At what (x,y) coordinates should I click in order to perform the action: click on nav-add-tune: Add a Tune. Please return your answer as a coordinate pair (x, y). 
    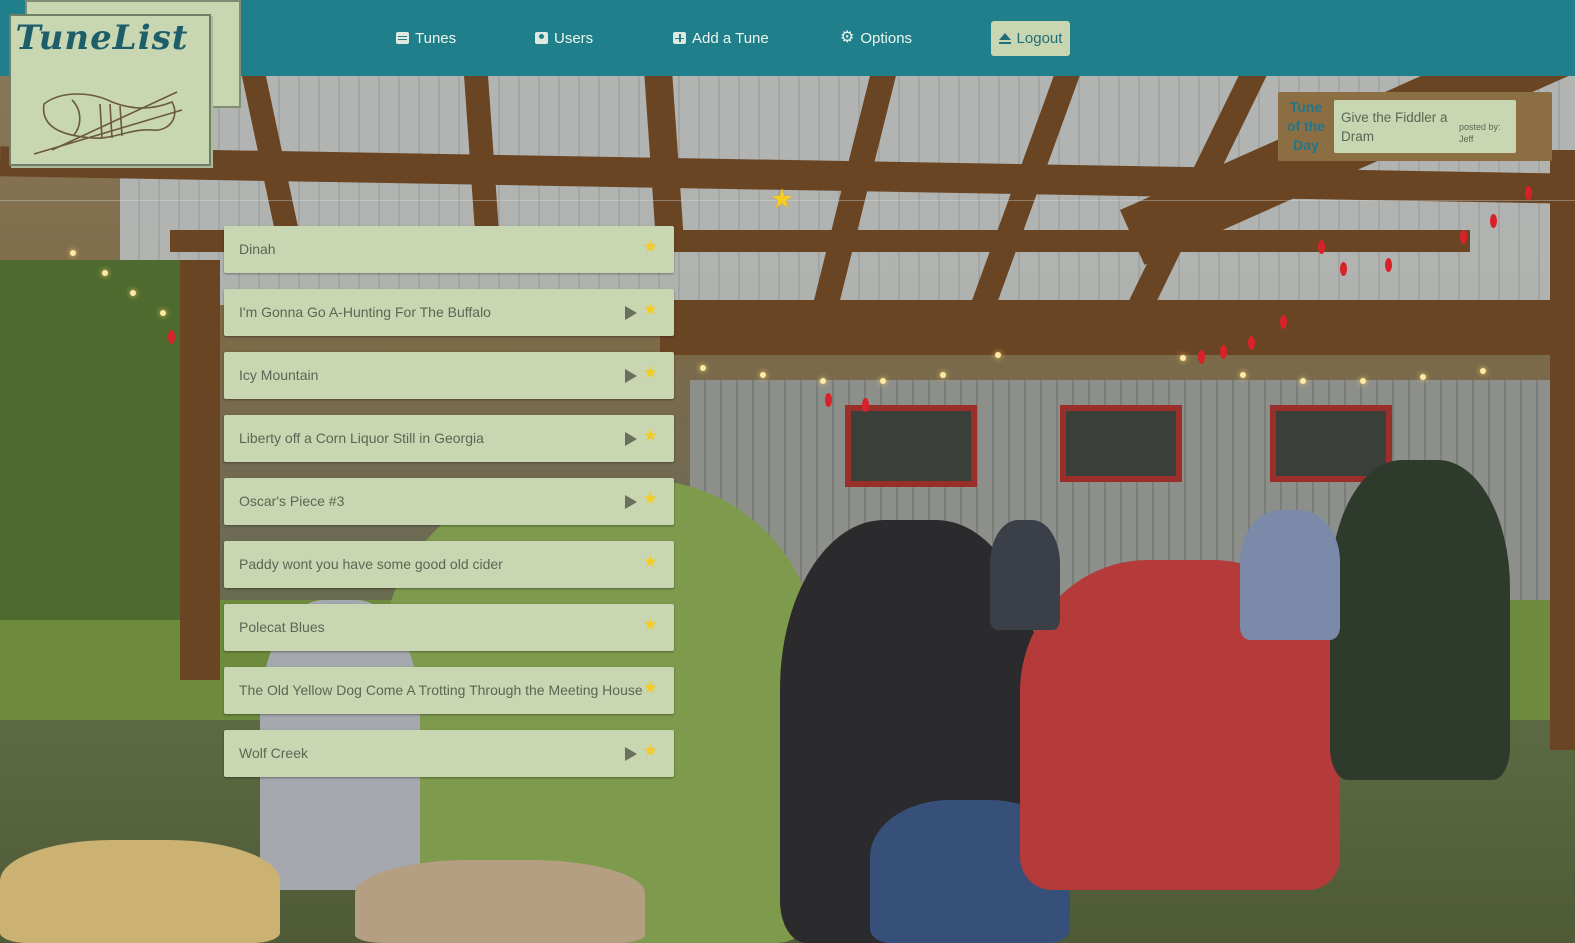
    Looking at the image, I should click on (721, 38).